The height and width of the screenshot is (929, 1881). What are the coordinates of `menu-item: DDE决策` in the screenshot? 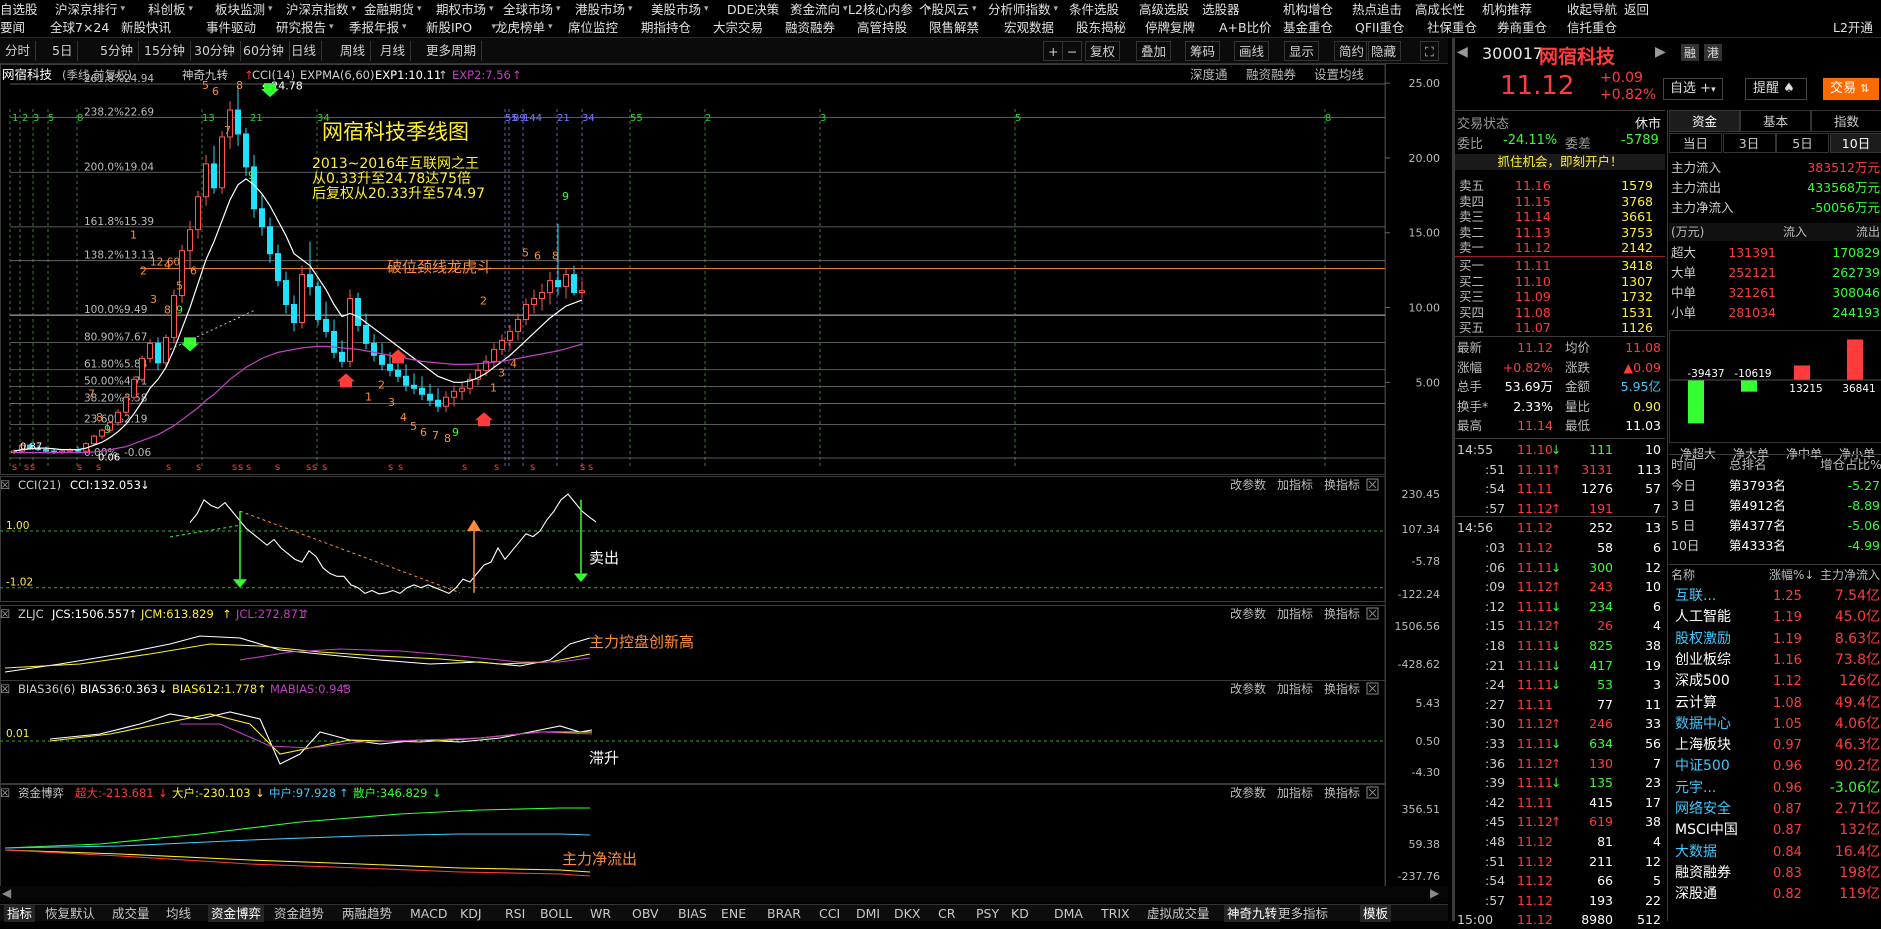 It's located at (753, 9).